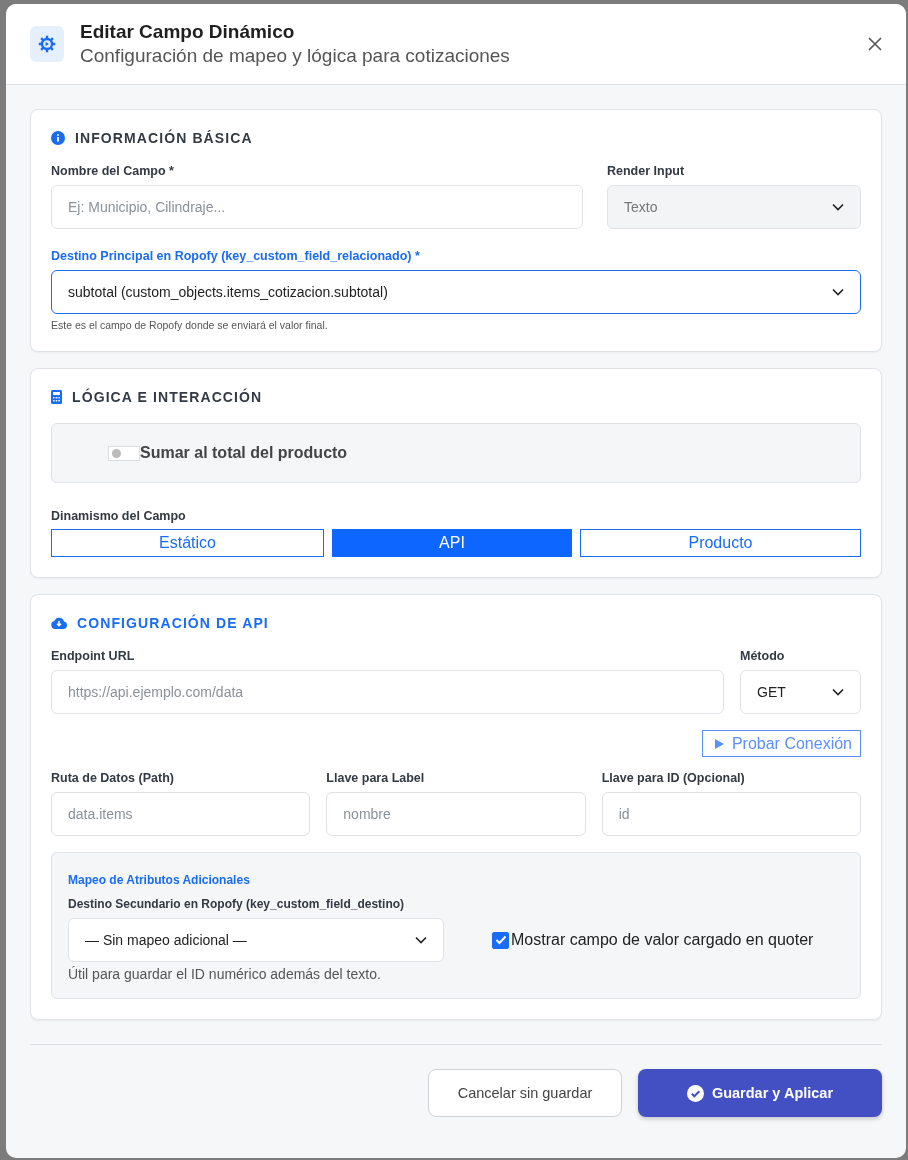 This screenshot has width=908, height=1160. Describe the element at coordinates (387, 692) in the screenshot. I see `input-field: https://api.ejemplo.com/data` at that location.